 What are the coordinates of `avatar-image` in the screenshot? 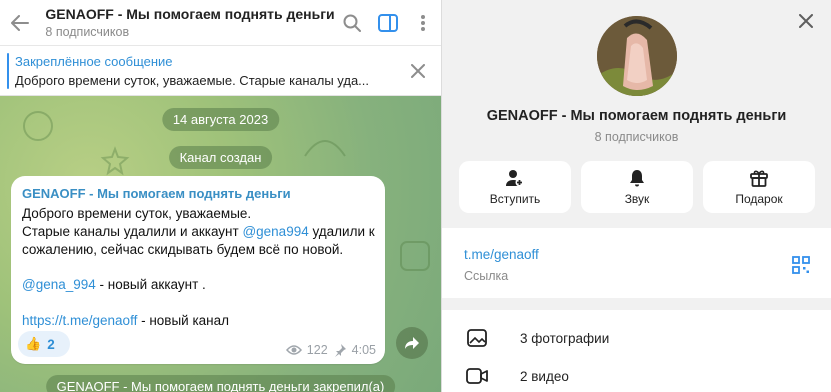 It's located at (637, 56).